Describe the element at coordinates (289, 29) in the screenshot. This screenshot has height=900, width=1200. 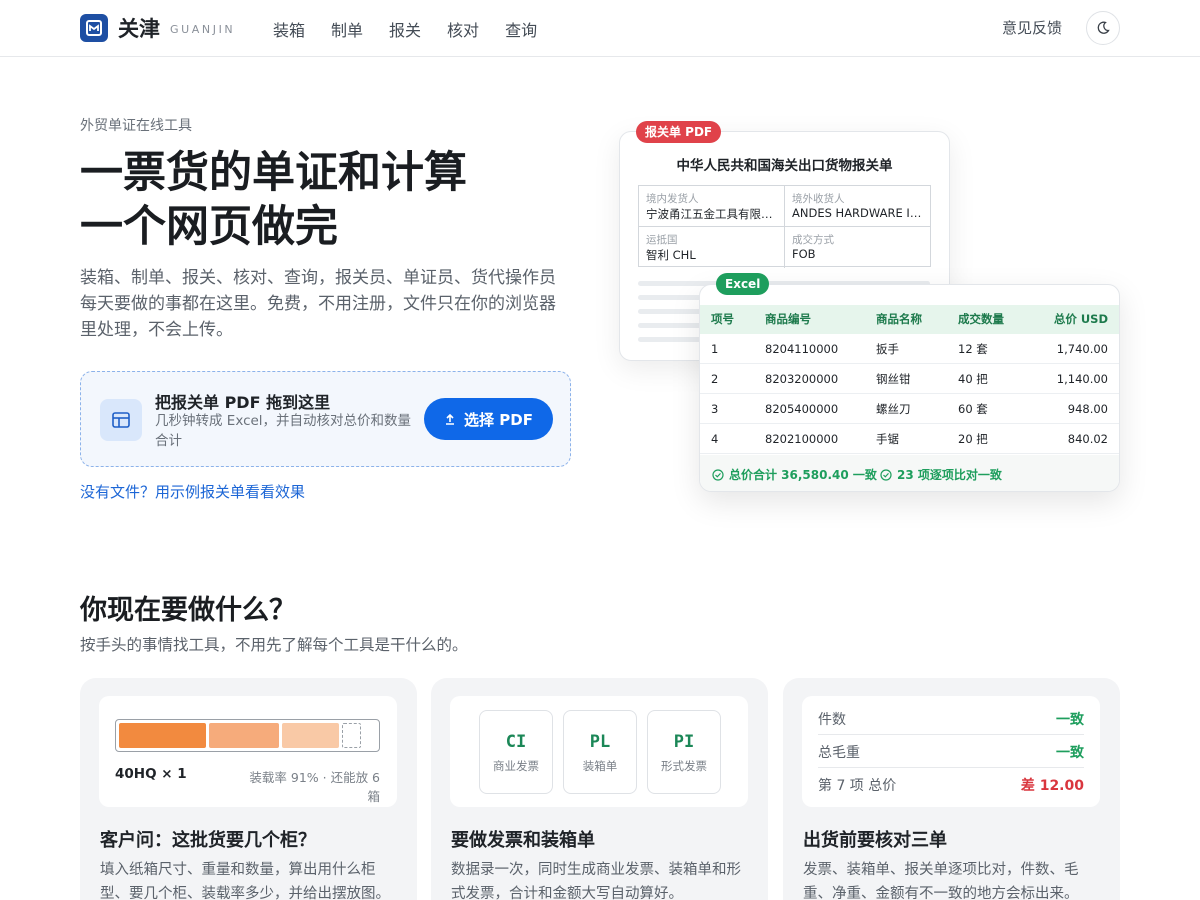
I see `nav-item-packing: 装箱` at that location.